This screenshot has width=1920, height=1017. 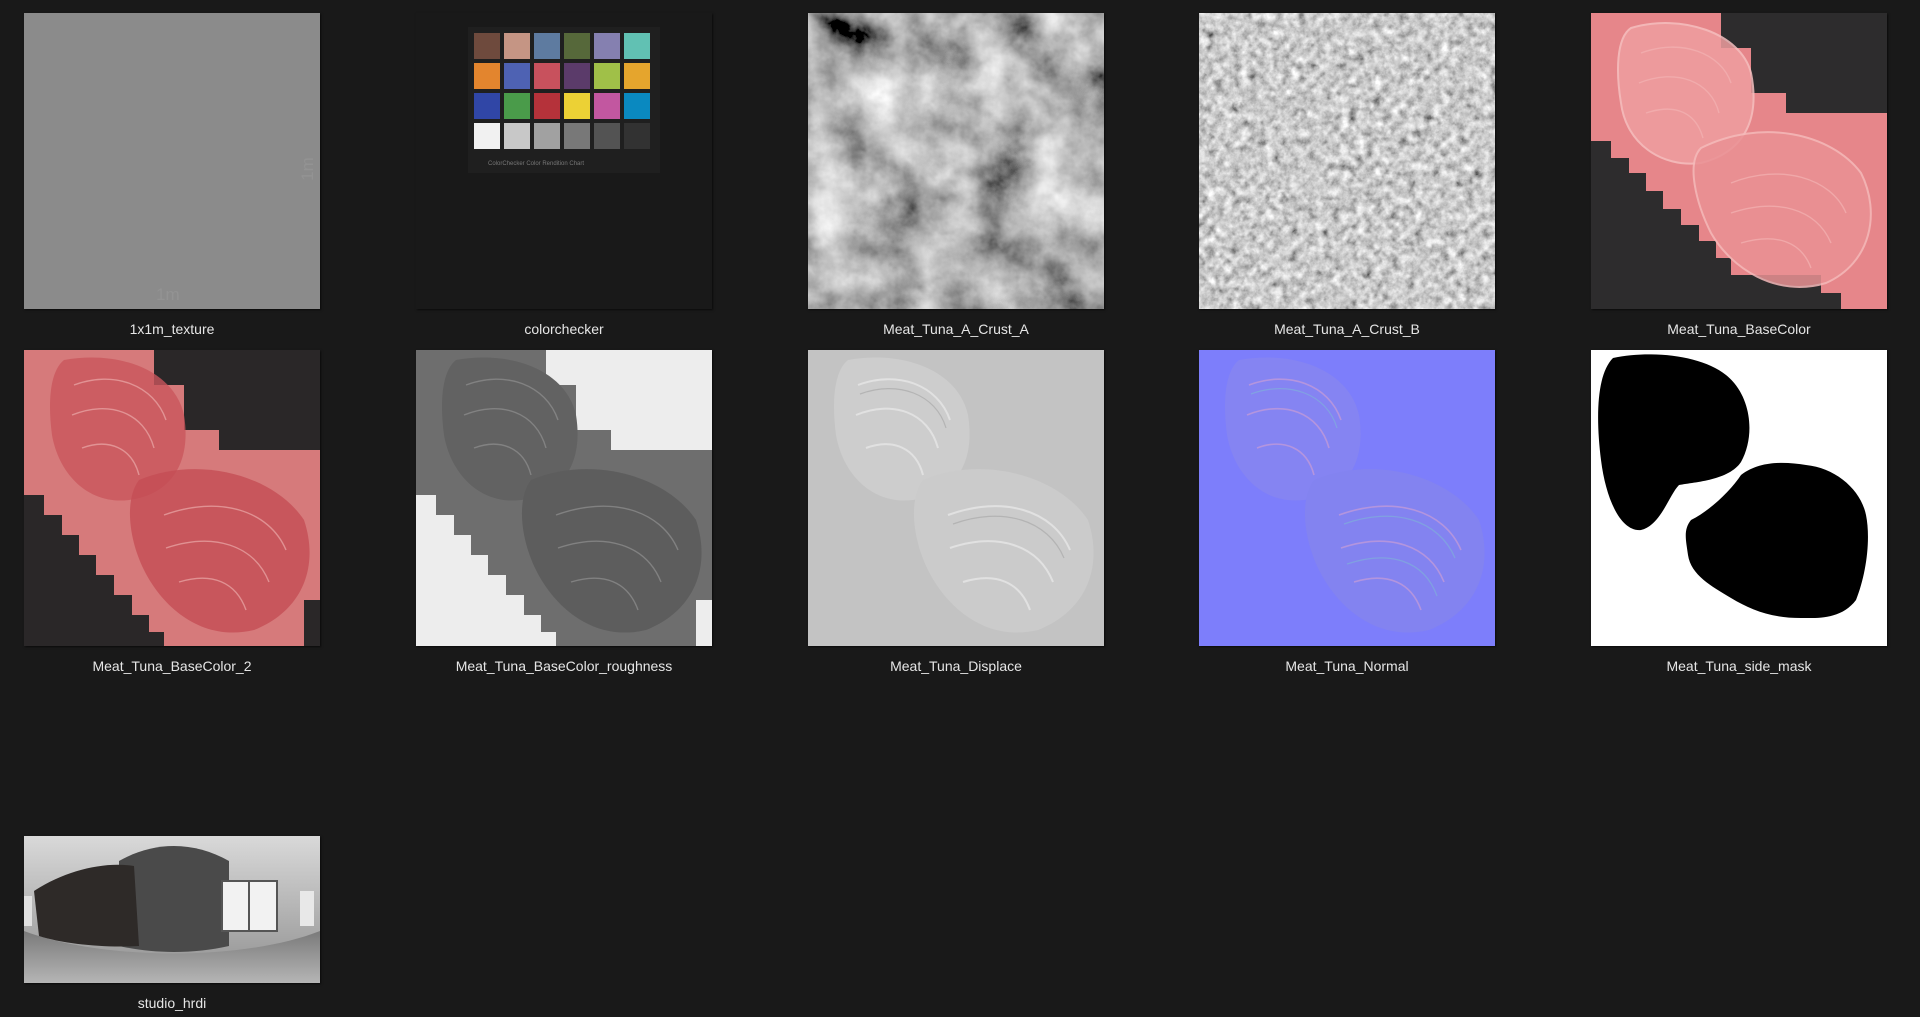 I want to click on thumbnail-colorchecker: ColorChecker Color Rendition Chart, so click(x=564, y=161).